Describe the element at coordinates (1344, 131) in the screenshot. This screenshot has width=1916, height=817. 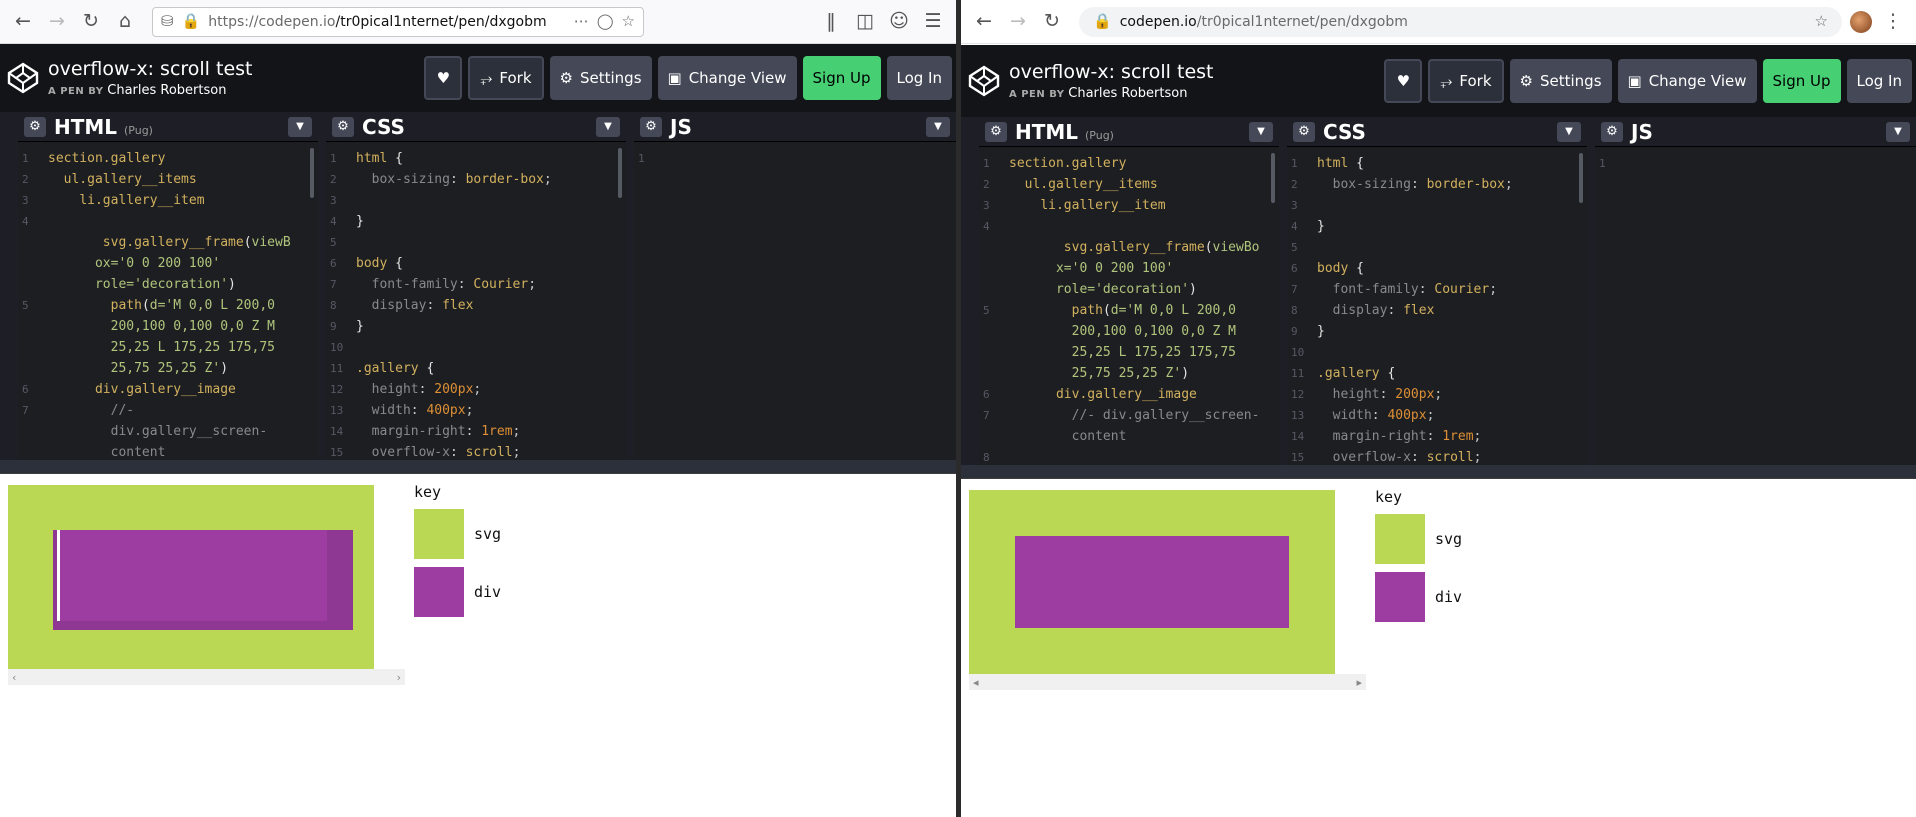
I see `pane-title-css: CSS` at that location.